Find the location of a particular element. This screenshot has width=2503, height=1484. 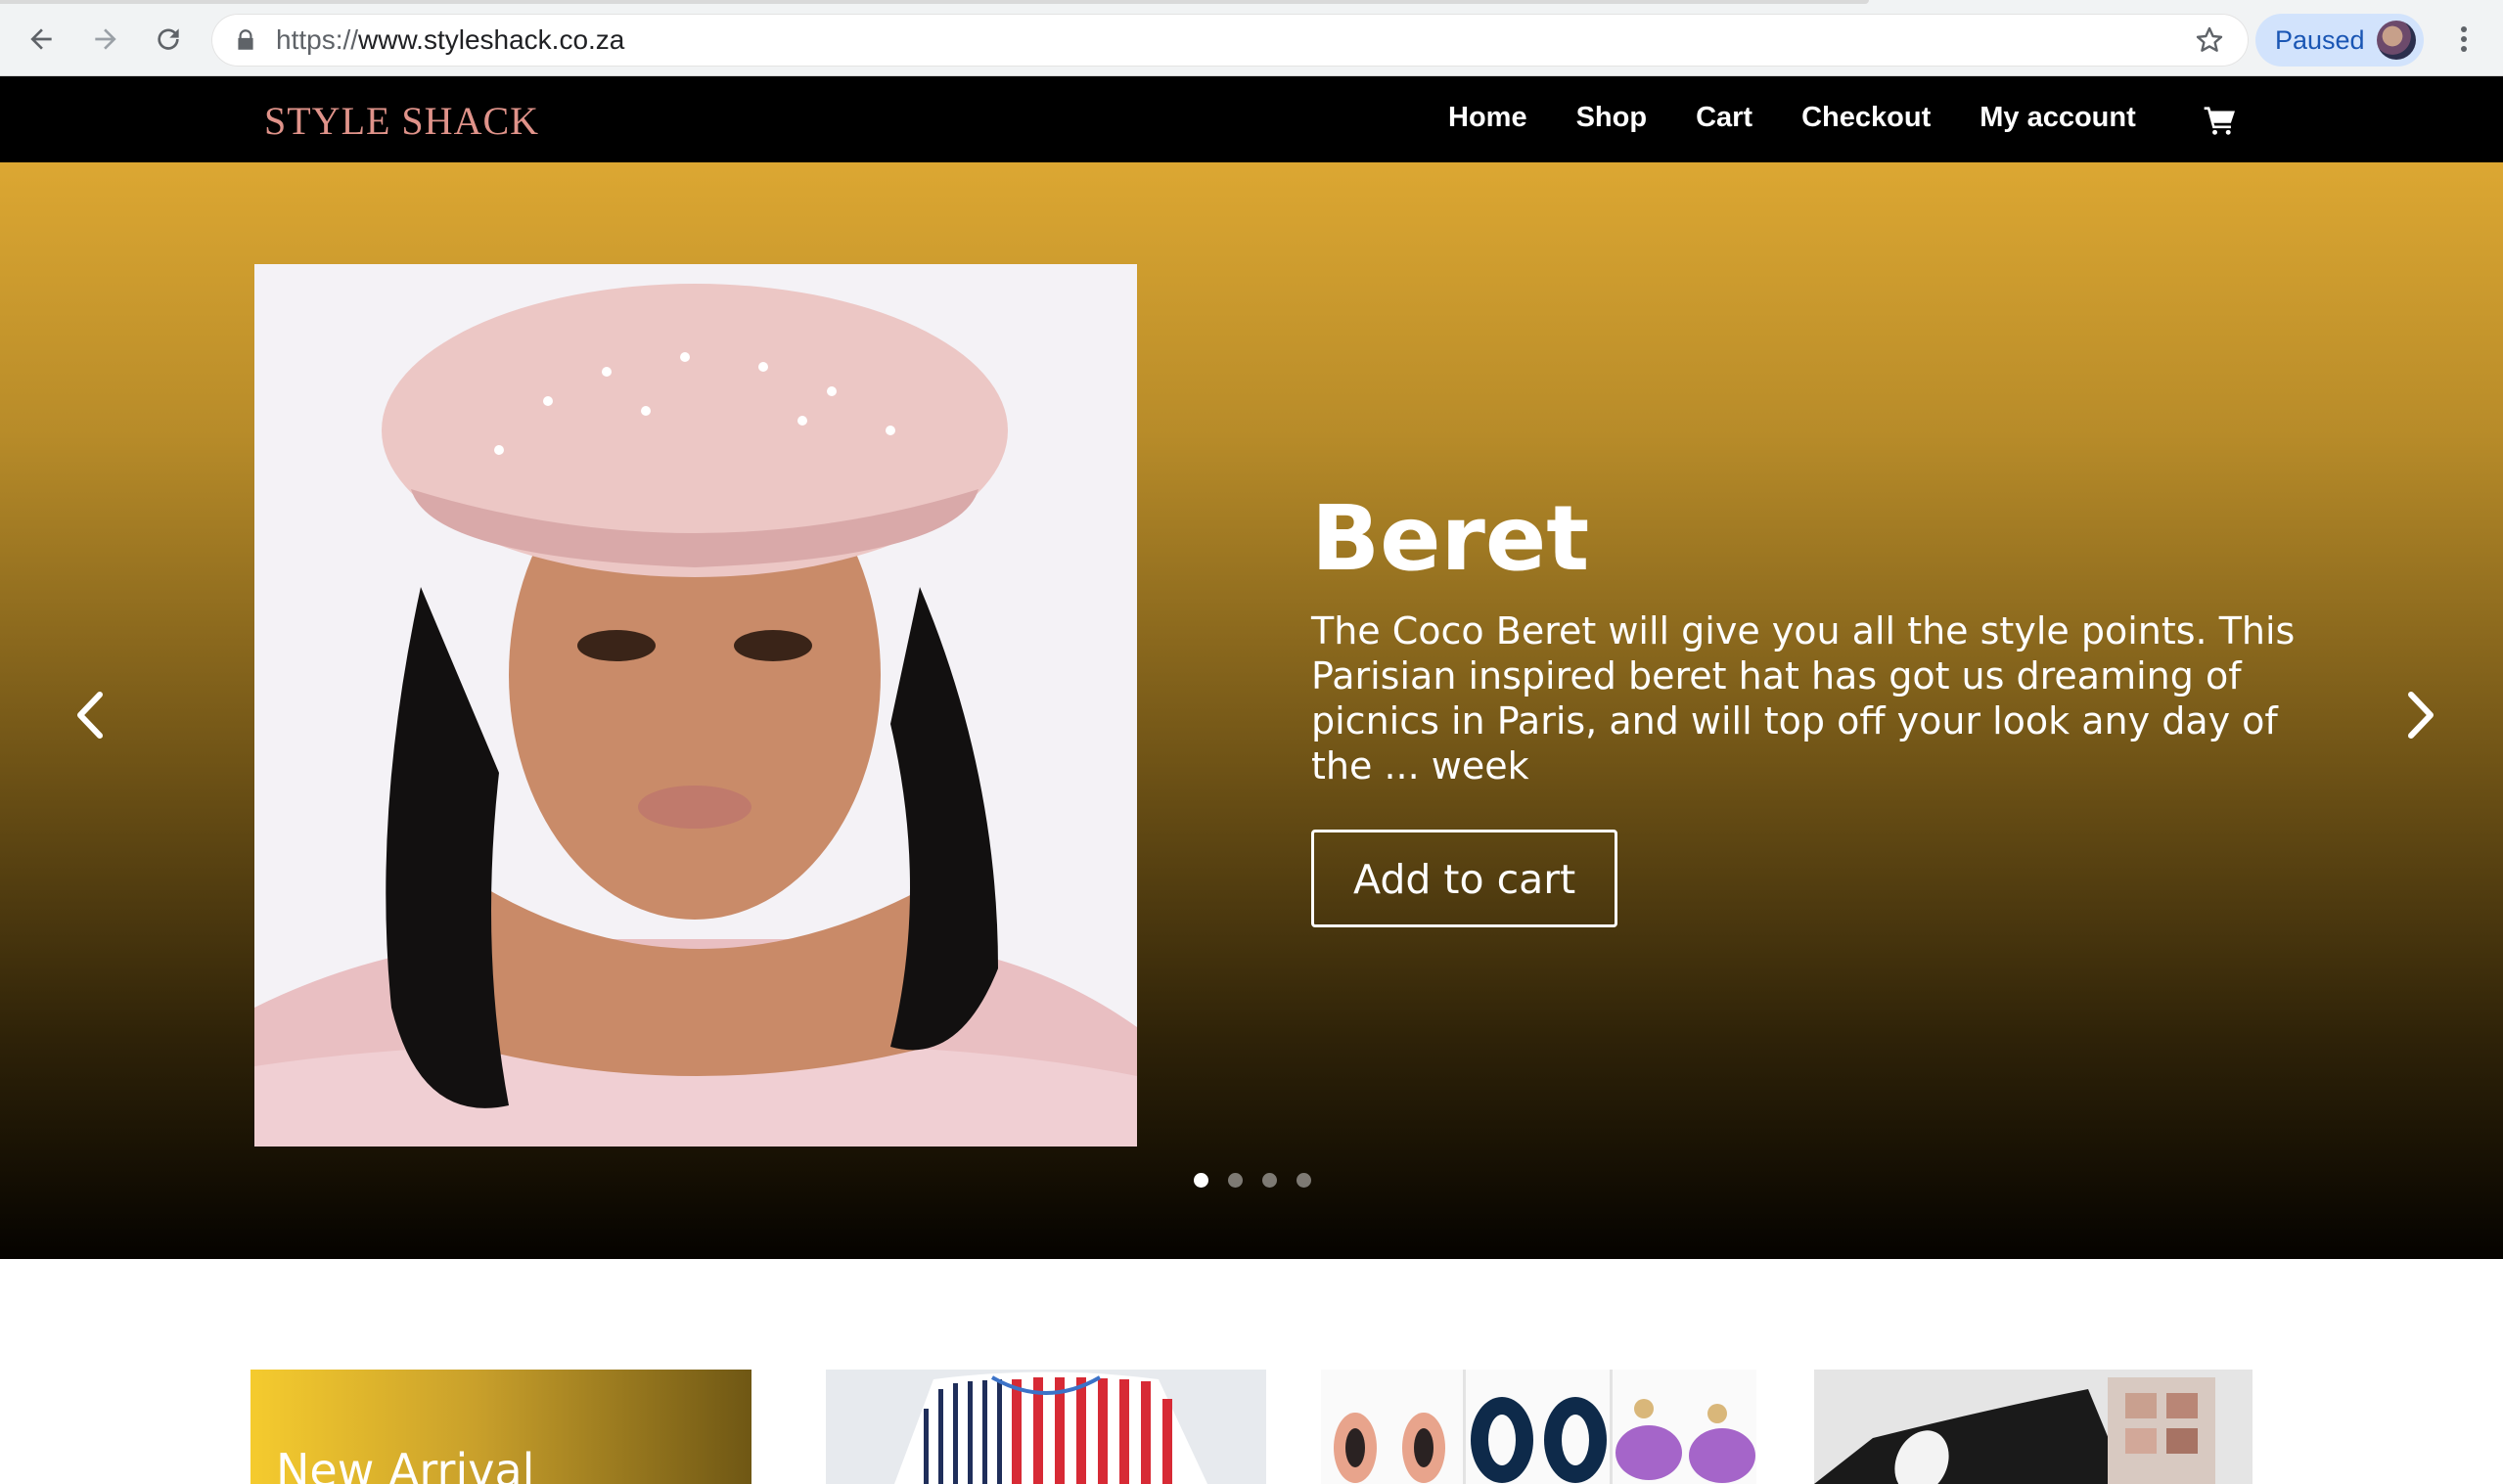

url-text: https://www.styleshack.co.za is located at coordinates (450, 40).